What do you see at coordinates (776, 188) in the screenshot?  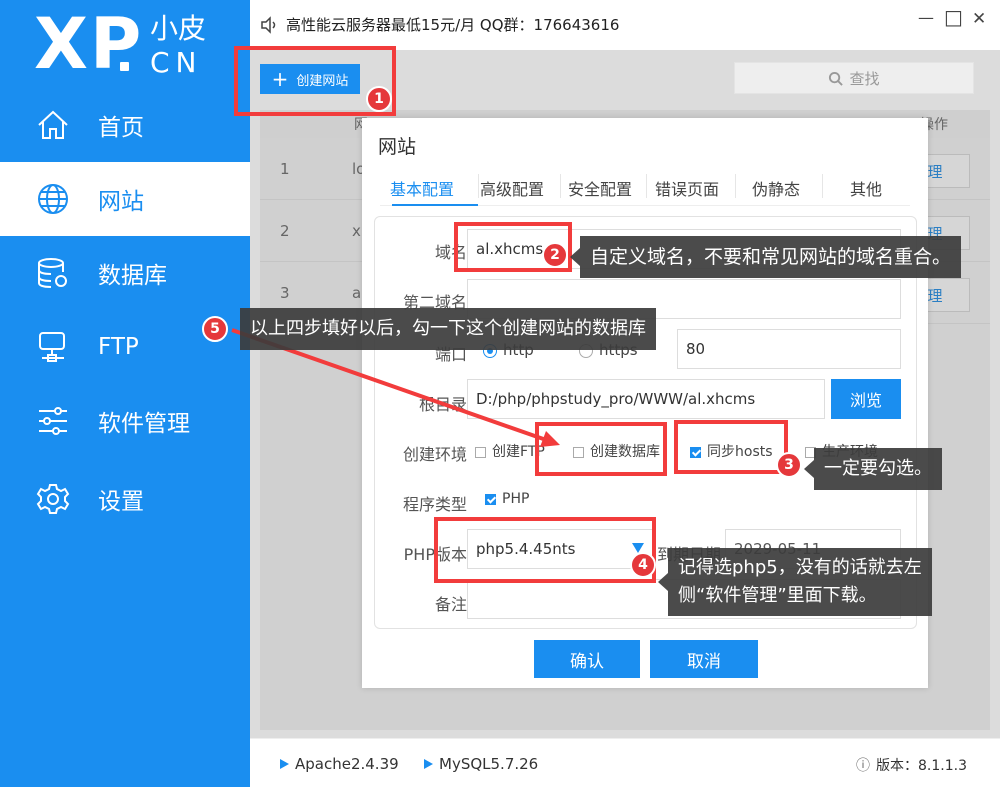 I see `tab-rewrite: 伪静态` at bounding box center [776, 188].